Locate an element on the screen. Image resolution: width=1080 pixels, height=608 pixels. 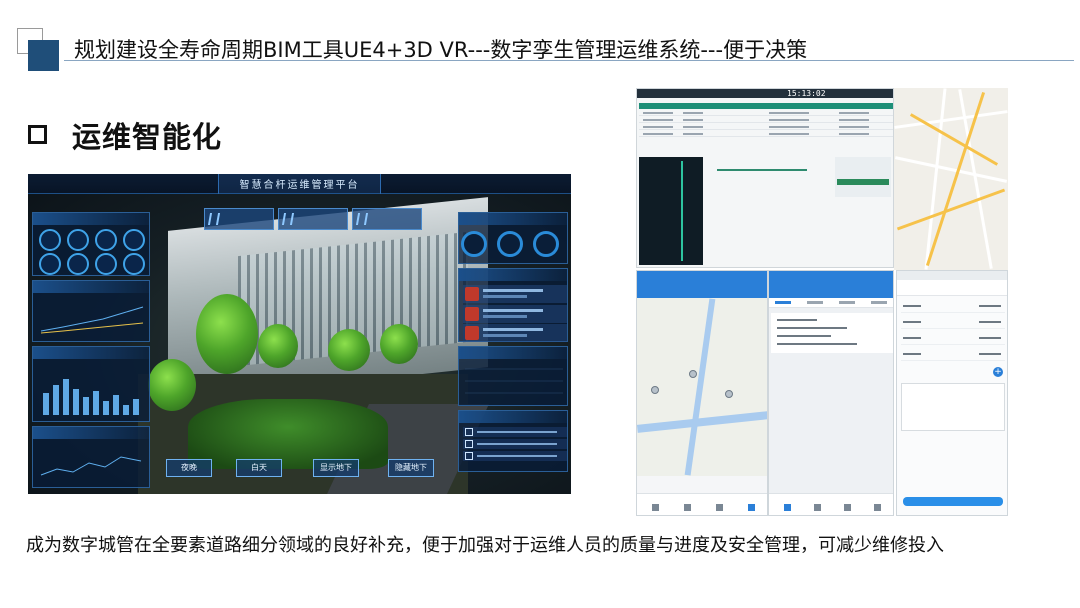
workorder-subtabs is located at coordinates (831, 303).